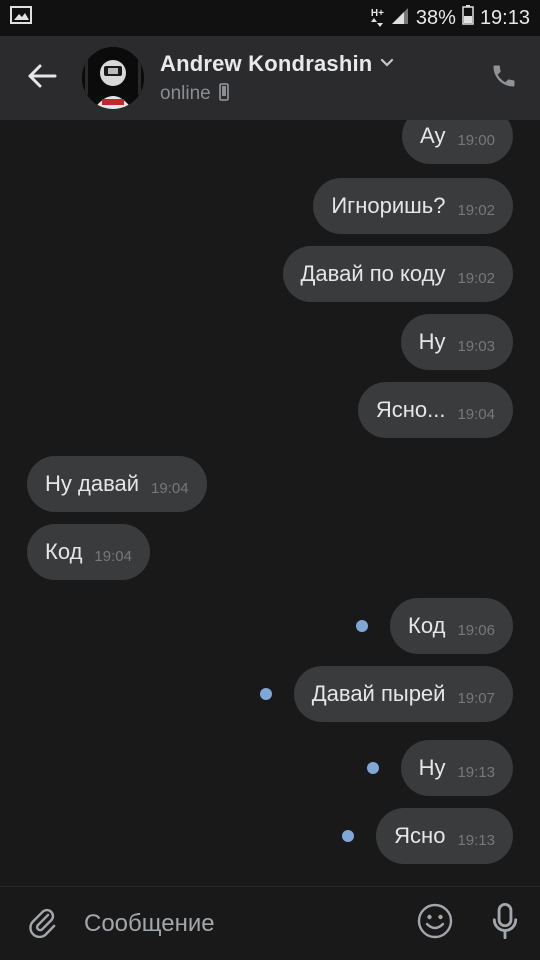 This screenshot has height=960, width=540. I want to click on outgoing-message: Код 19:06, so click(451, 626).